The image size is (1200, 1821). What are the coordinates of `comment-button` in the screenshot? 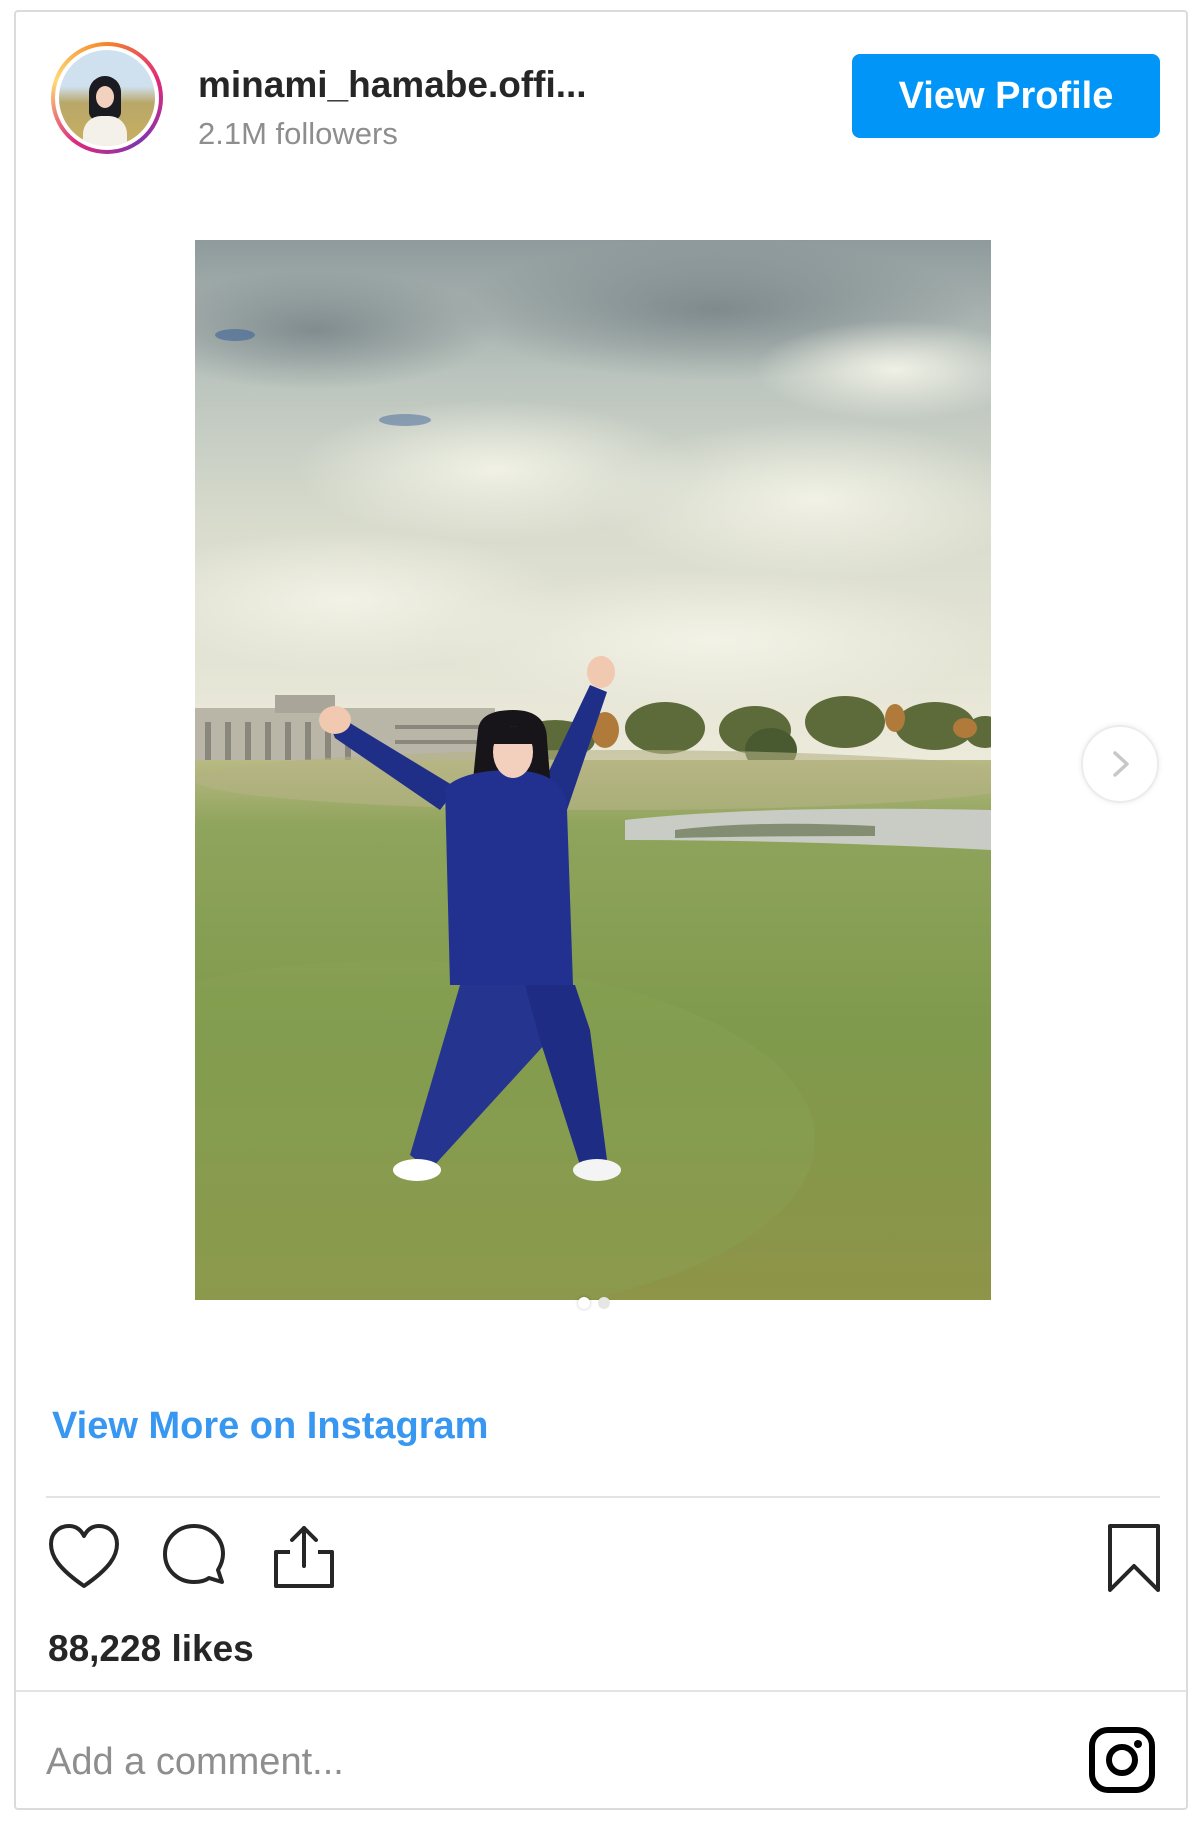 It's located at (194, 1558).